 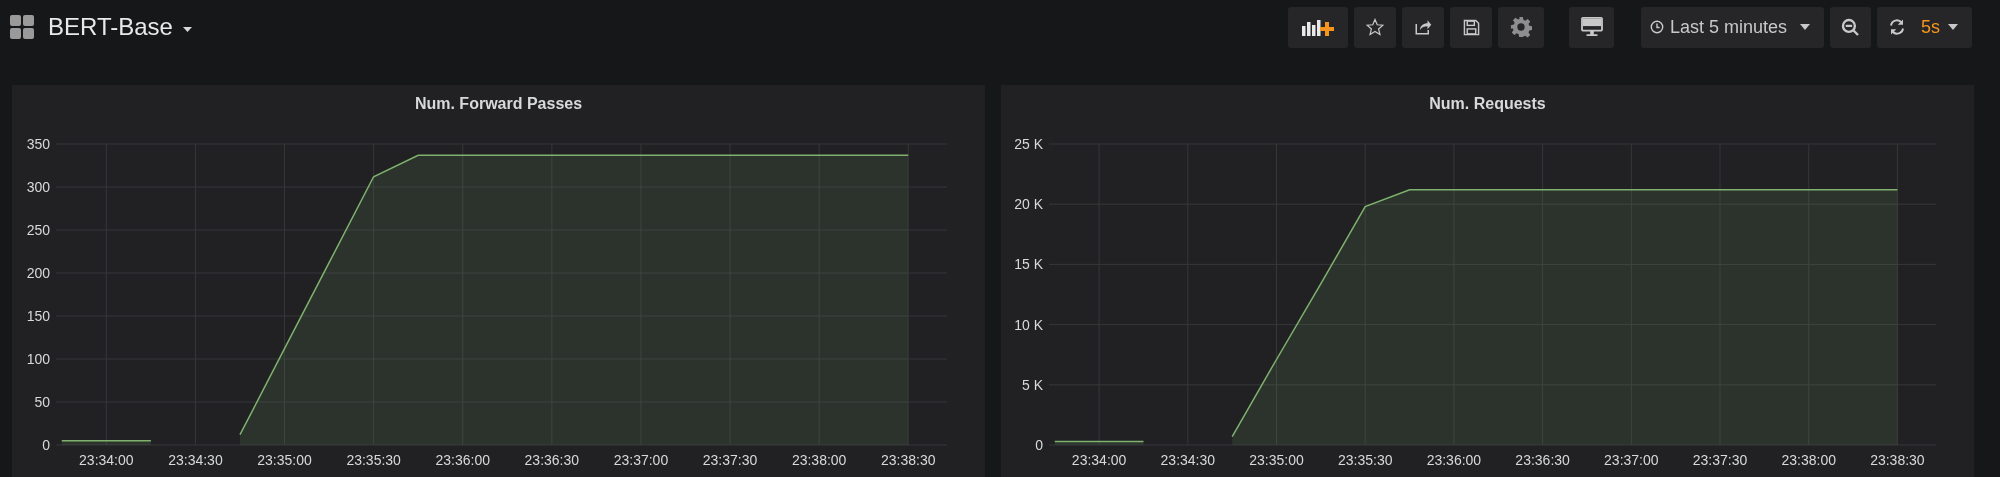 What do you see at coordinates (110, 27) in the screenshot?
I see `dashboard-title: BERT-Base` at bounding box center [110, 27].